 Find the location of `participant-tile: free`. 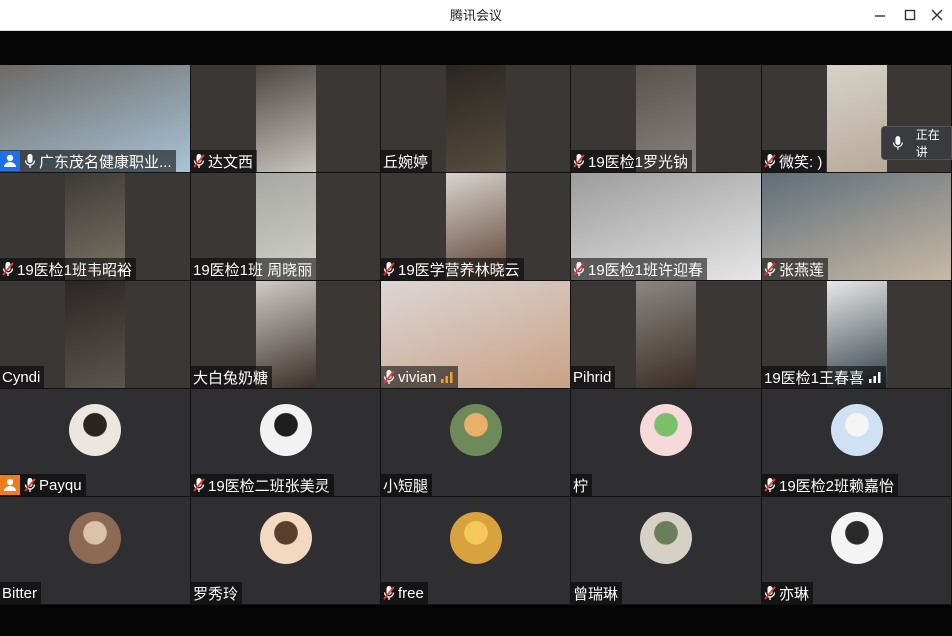

participant-tile: free is located at coordinates (476, 551).